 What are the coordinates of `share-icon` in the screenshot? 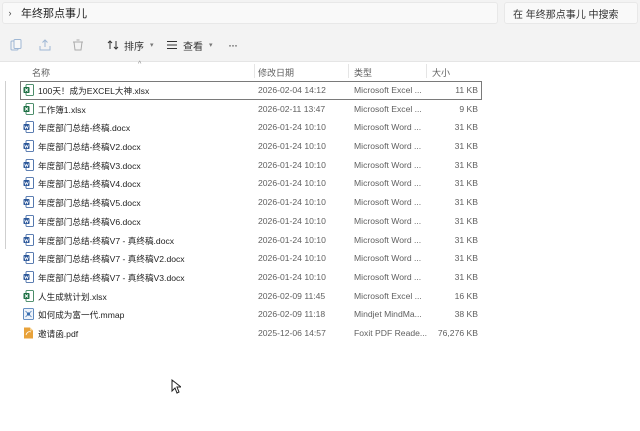 It's located at (45, 45).